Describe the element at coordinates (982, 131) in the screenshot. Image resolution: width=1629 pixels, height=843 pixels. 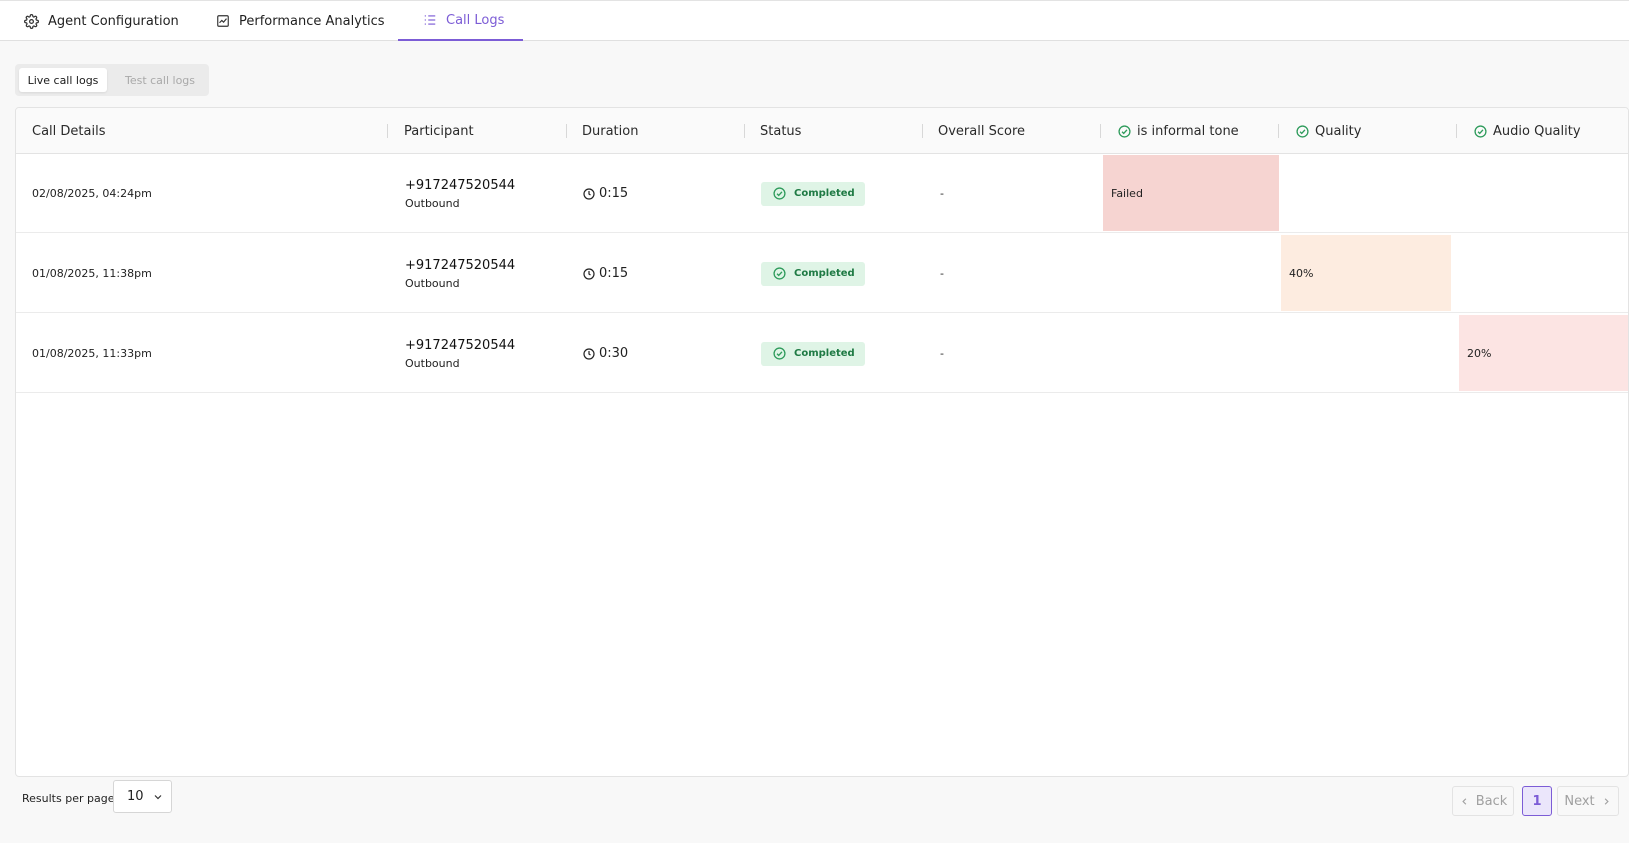
I see `header-label: Overall Score` at that location.